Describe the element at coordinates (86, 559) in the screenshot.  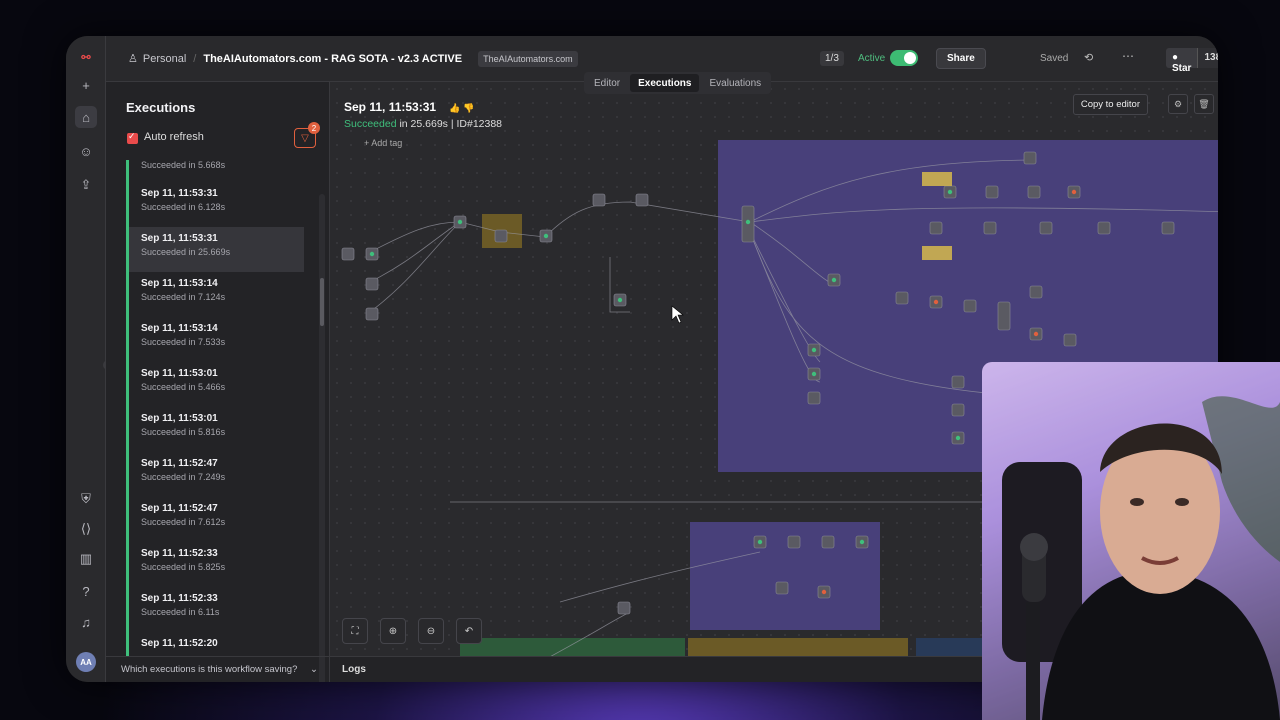
I see `chart-icon: ▥` at that location.